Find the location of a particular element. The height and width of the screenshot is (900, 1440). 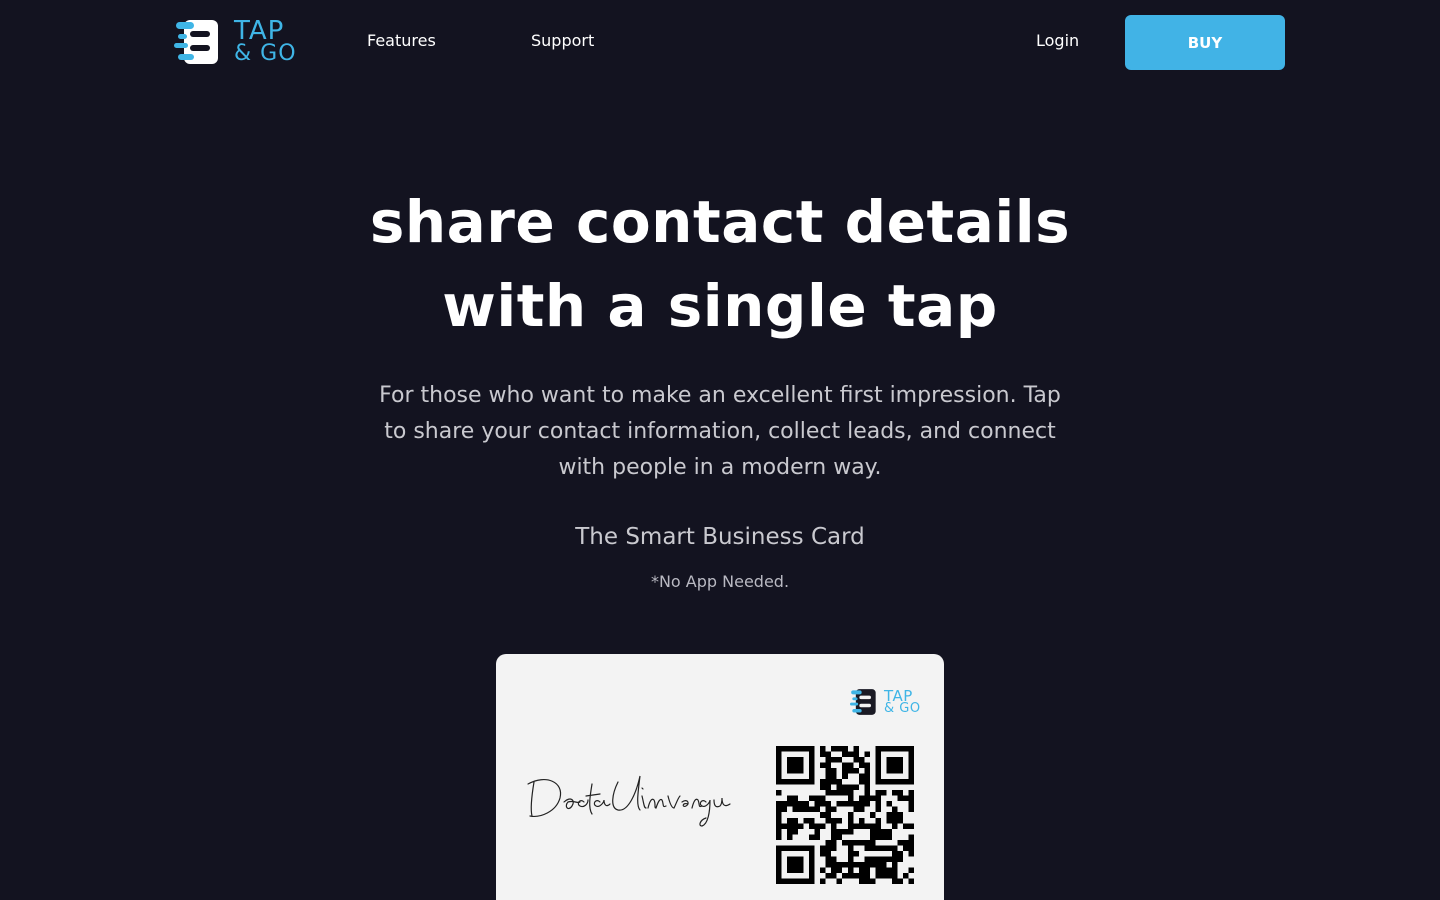

logo-line2: & GO is located at coordinates (265, 53).